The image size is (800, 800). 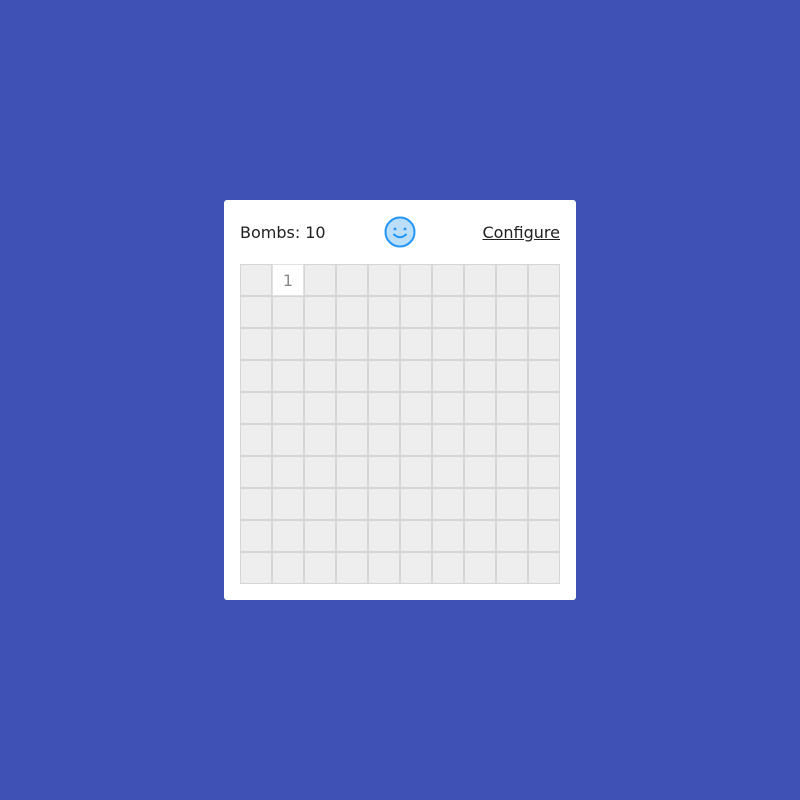 What do you see at coordinates (521, 232) in the screenshot?
I see `configure-link: Configure` at bounding box center [521, 232].